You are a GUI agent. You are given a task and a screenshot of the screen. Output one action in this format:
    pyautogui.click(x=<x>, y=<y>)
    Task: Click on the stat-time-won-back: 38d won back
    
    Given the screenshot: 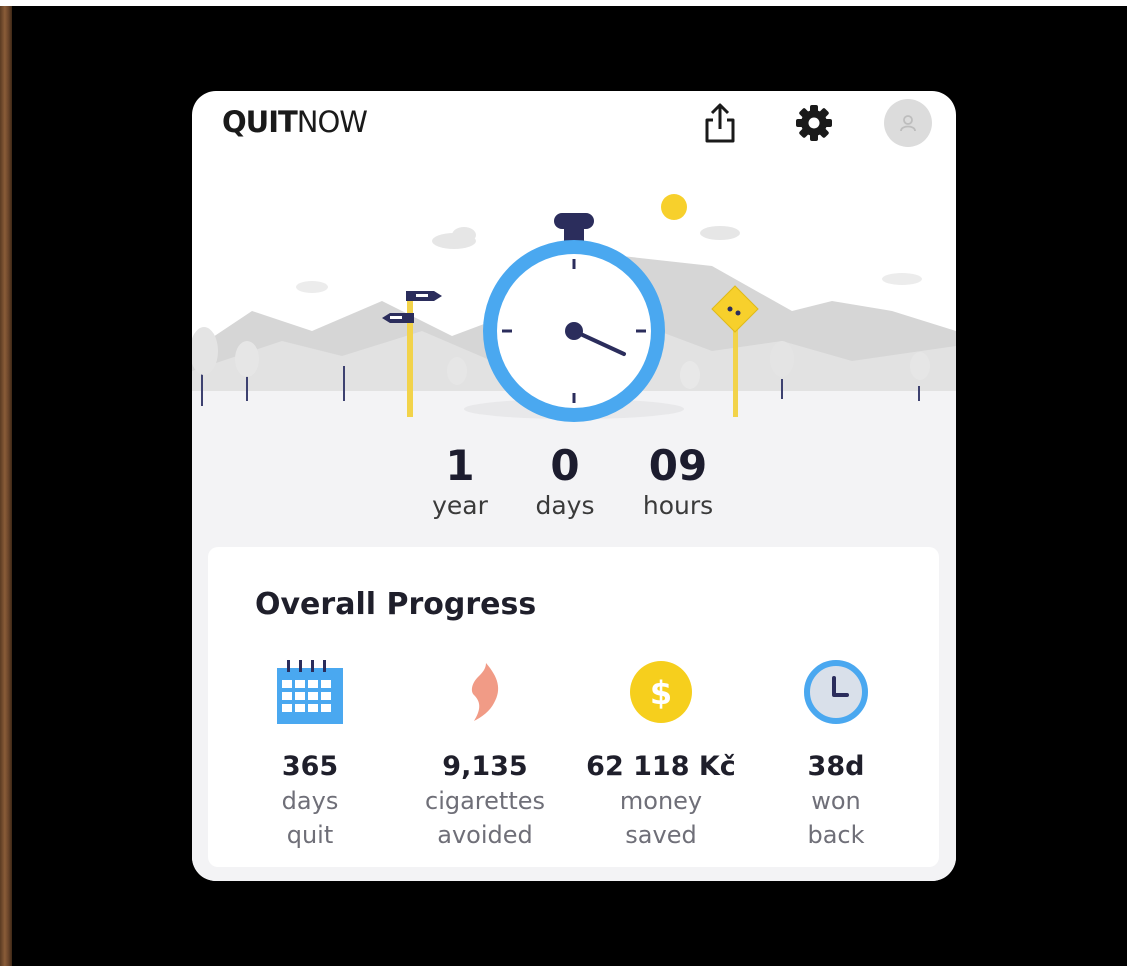 What is the action you would take?
    pyautogui.click(x=836, y=754)
    